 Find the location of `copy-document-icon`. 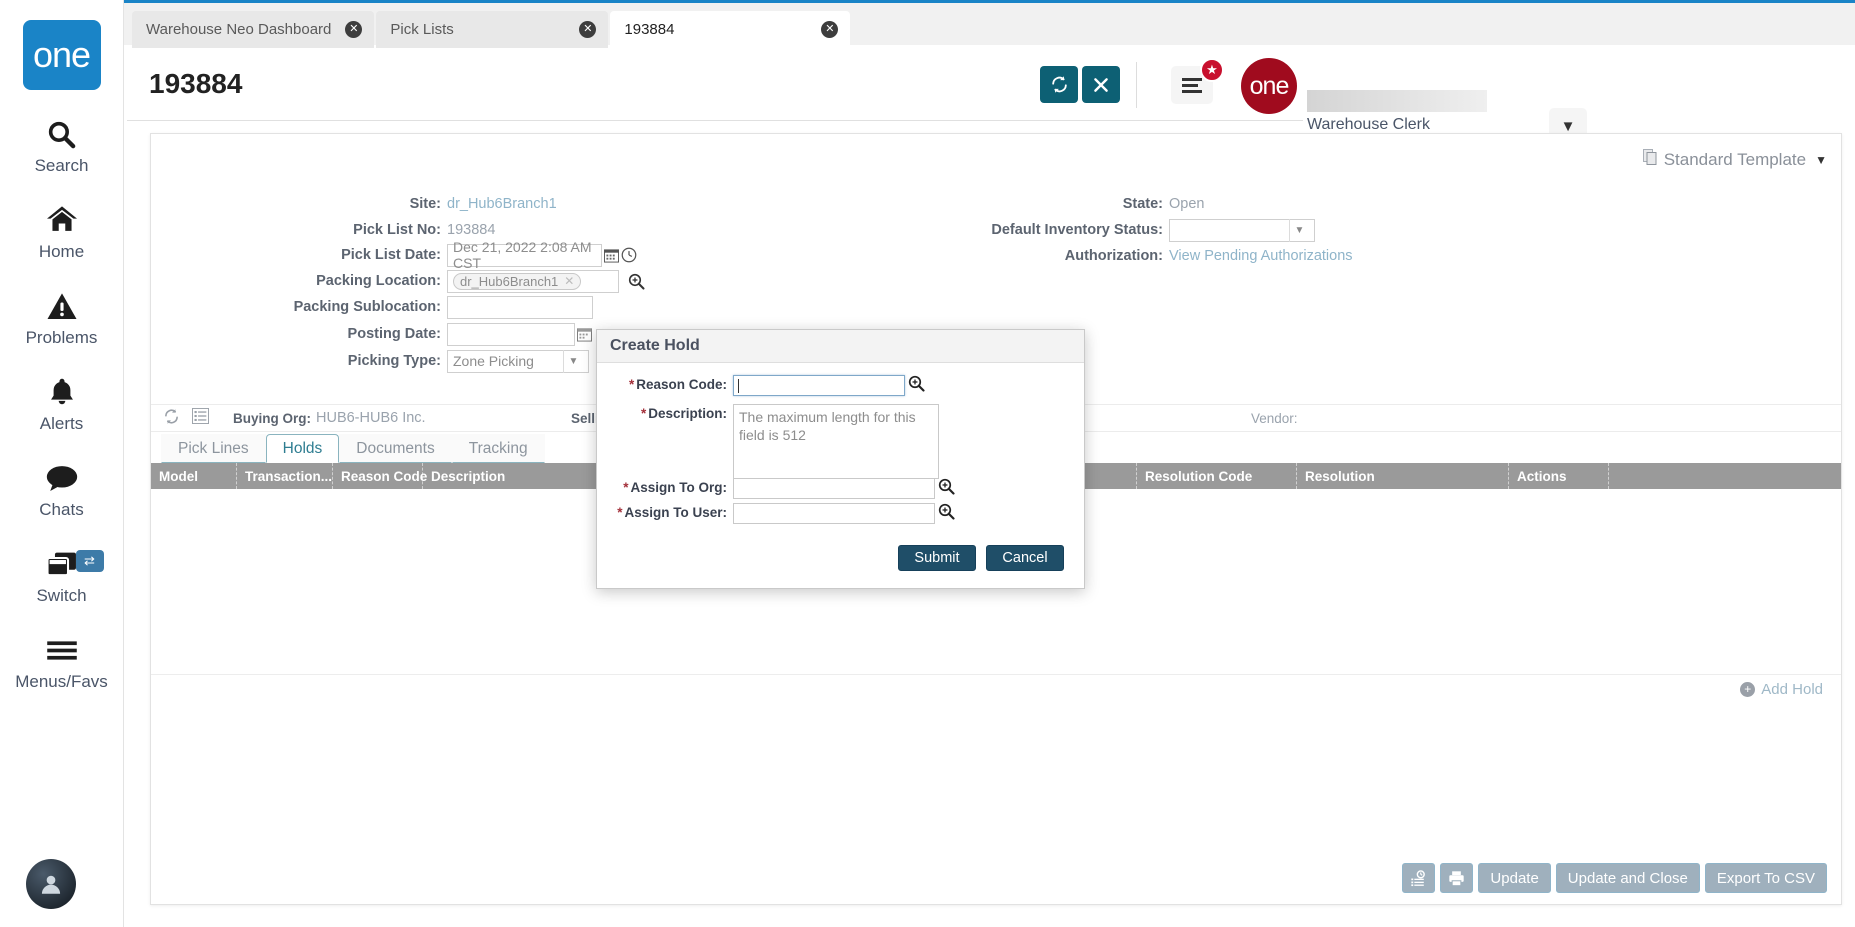

copy-document-icon is located at coordinates (1650, 160).